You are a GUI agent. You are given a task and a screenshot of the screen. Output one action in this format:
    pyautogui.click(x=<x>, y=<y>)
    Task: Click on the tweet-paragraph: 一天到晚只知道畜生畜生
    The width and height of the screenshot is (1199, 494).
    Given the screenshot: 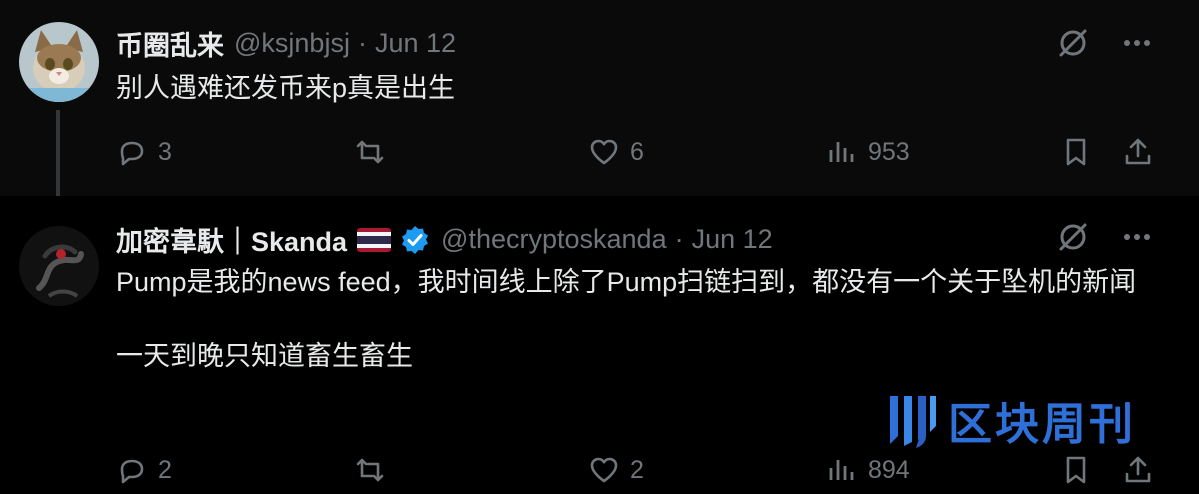 What is the action you would take?
    pyautogui.click(x=264, y=356)
    